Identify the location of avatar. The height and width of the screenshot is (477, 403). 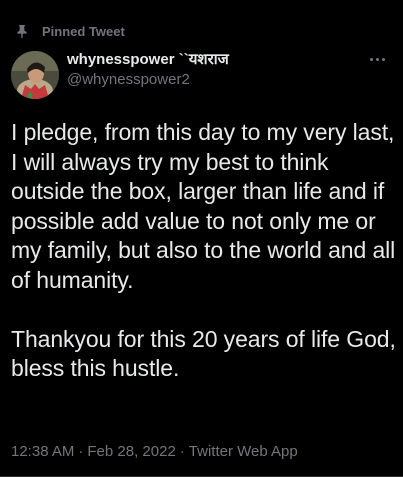
(35, 75).